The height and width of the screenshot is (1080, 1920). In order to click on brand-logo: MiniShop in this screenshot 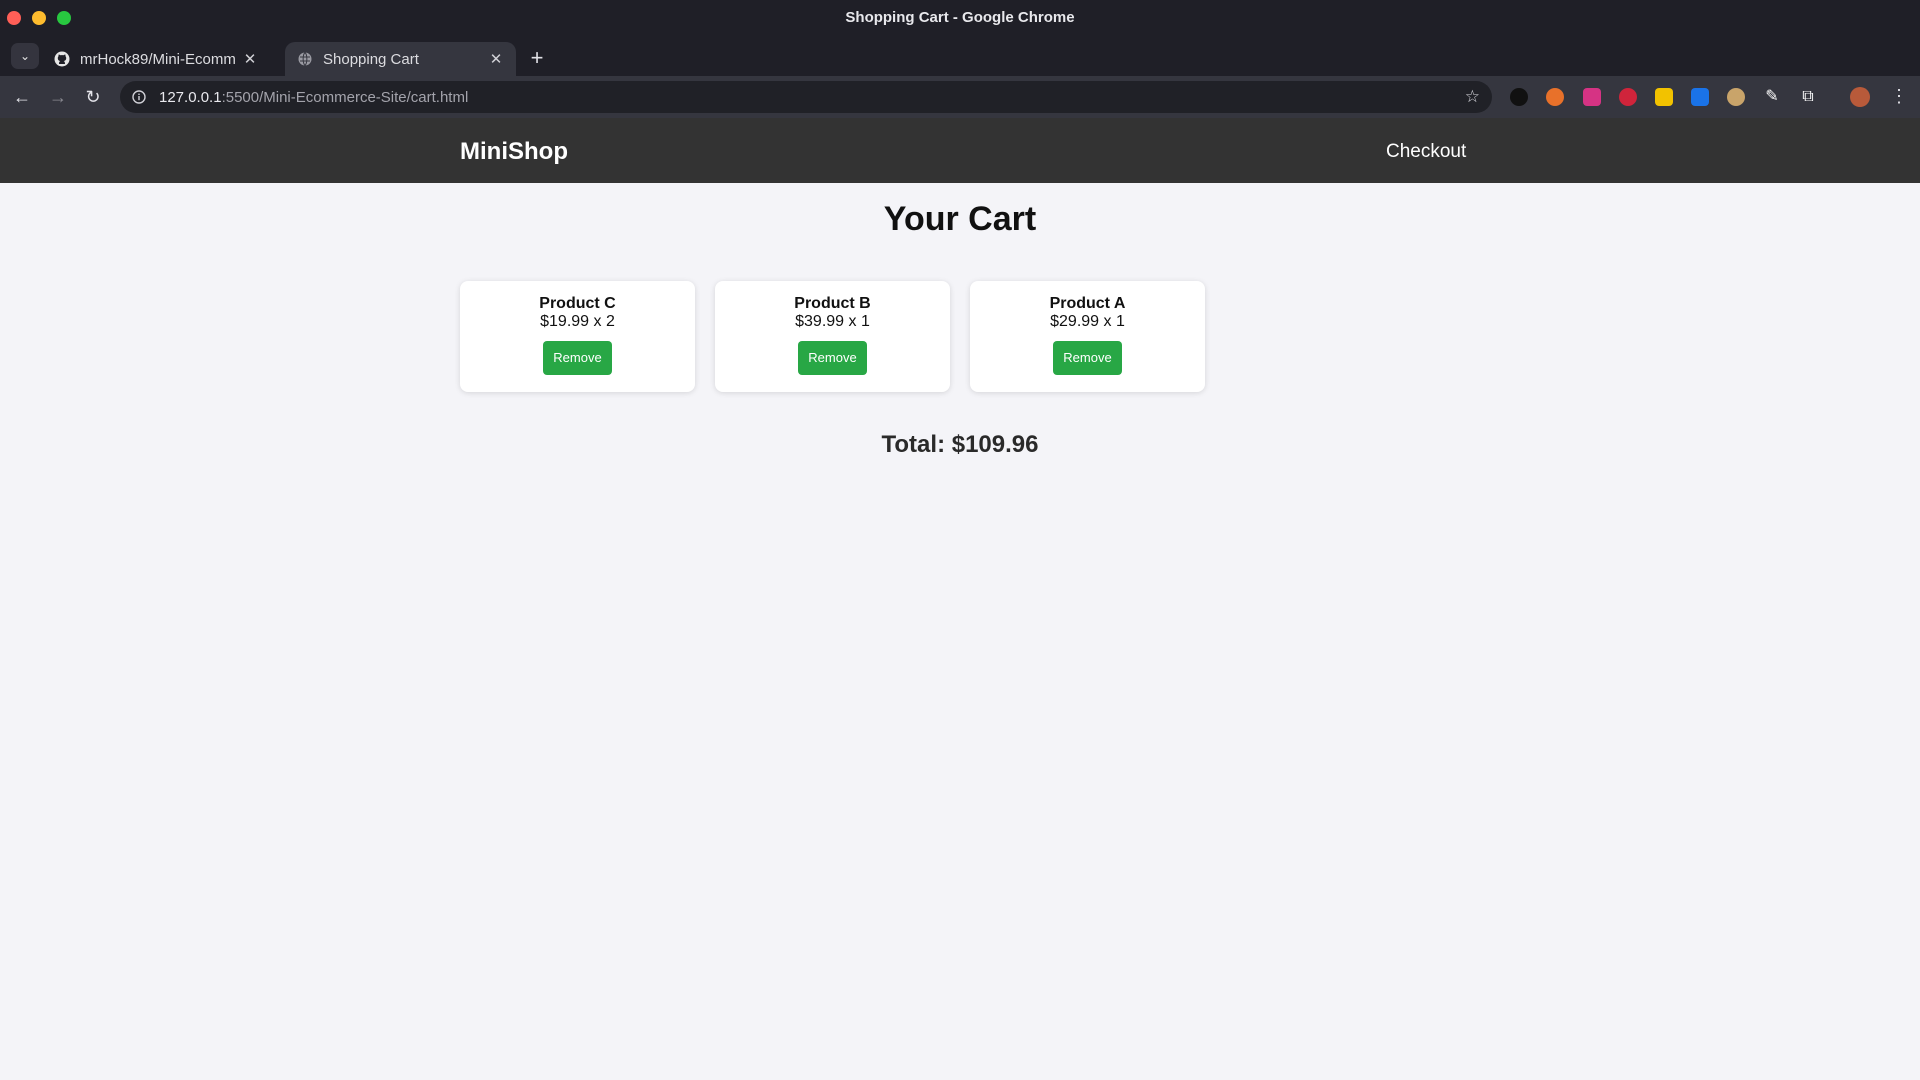, I will do `click(514, 152)`.